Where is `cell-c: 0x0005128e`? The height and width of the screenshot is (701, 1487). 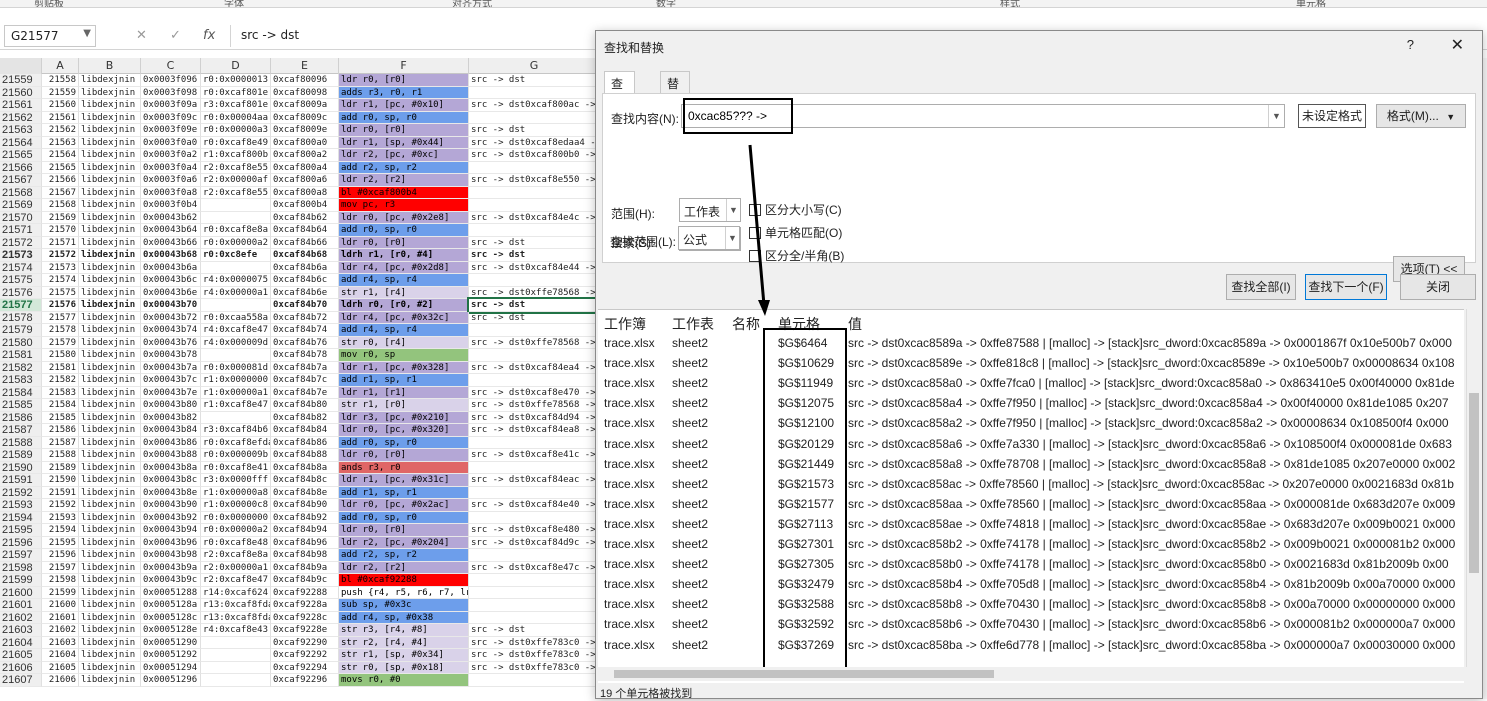
cell-c: 0x0005128e is located at coordinates (171, 630).